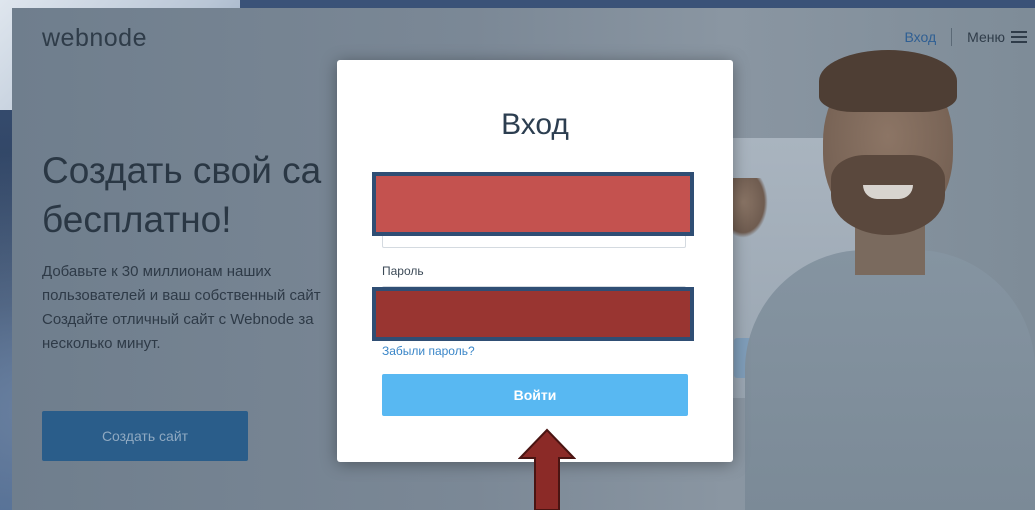  Describe the element at coordinates (145, 436) in the screenshot. I see `create-site-button: Создать сайт` at that location.